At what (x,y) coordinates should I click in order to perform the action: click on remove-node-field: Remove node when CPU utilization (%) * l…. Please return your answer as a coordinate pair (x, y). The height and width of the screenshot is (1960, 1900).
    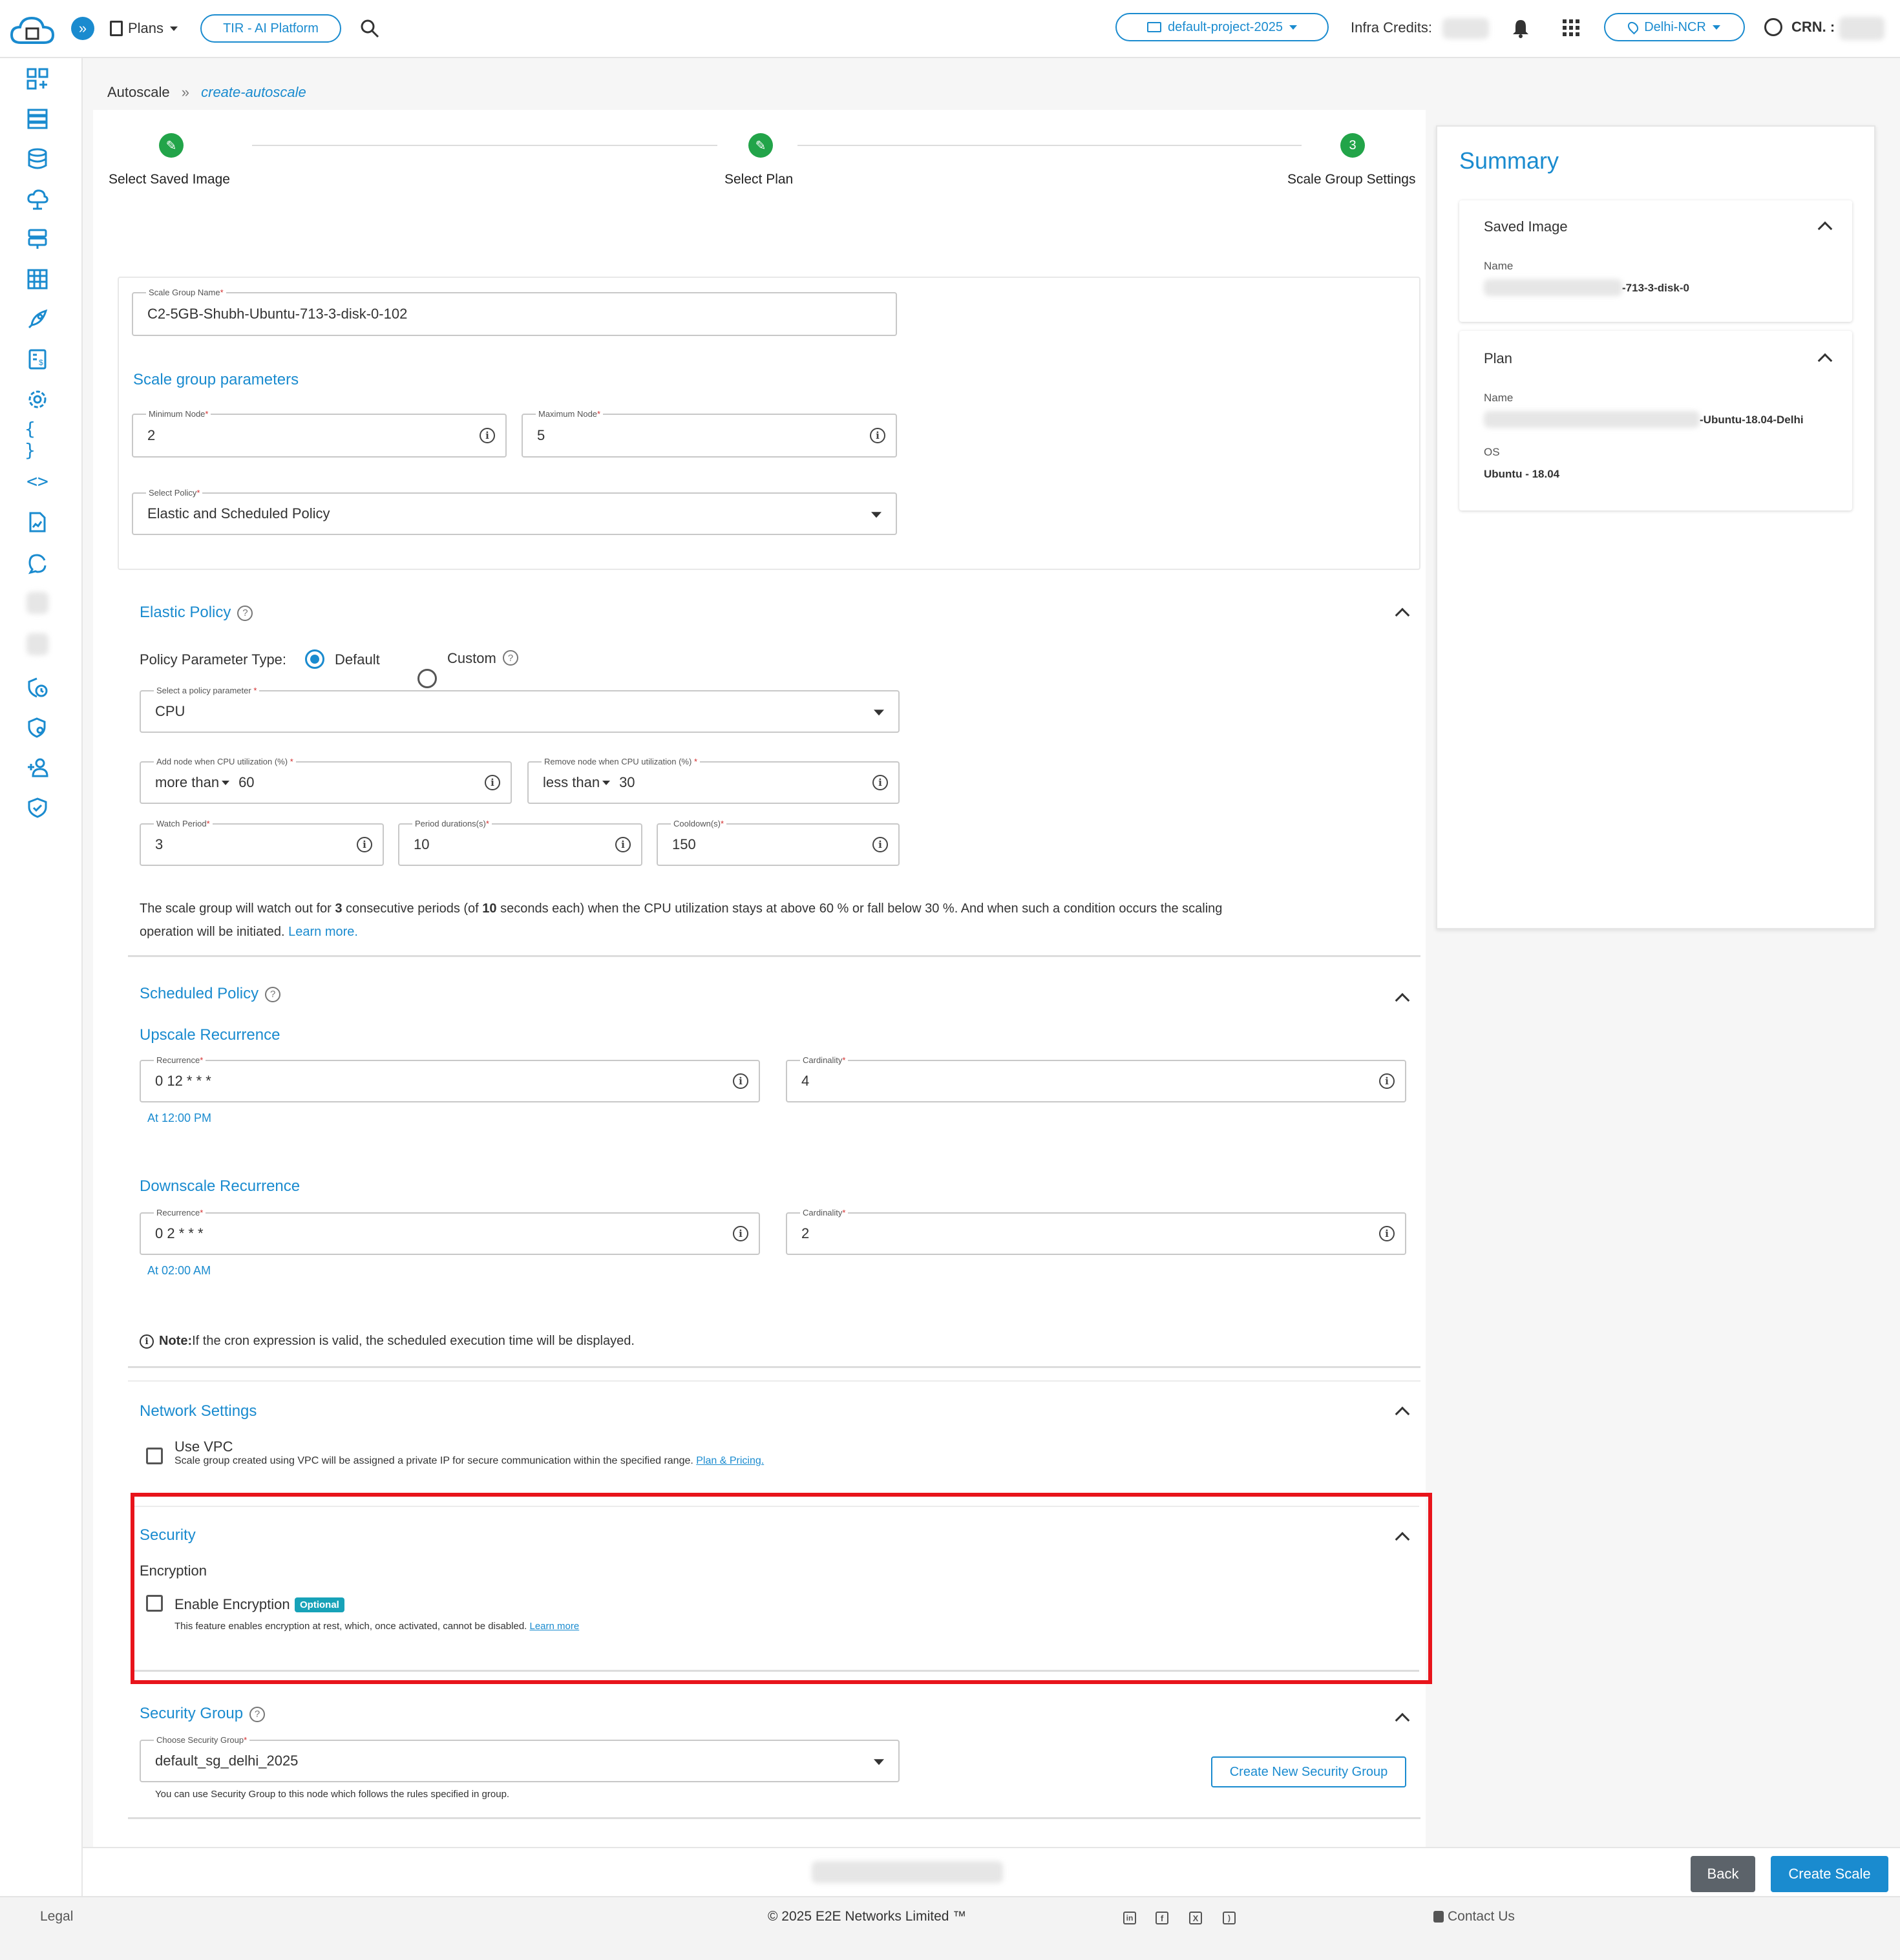
    Looking at the image, I should click on (713, 780).